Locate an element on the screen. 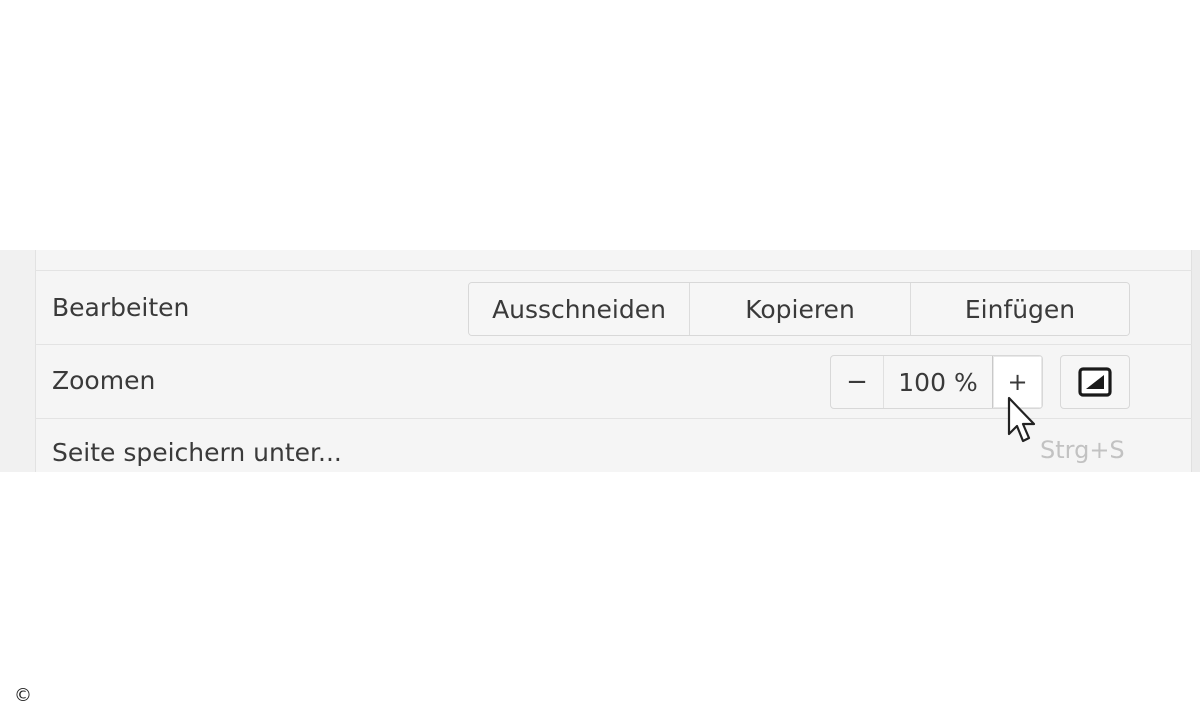 Image resolution: width=1200 pixels, height=720 pixels. copy-button: Kopieren is located at coordinates (800, 309).